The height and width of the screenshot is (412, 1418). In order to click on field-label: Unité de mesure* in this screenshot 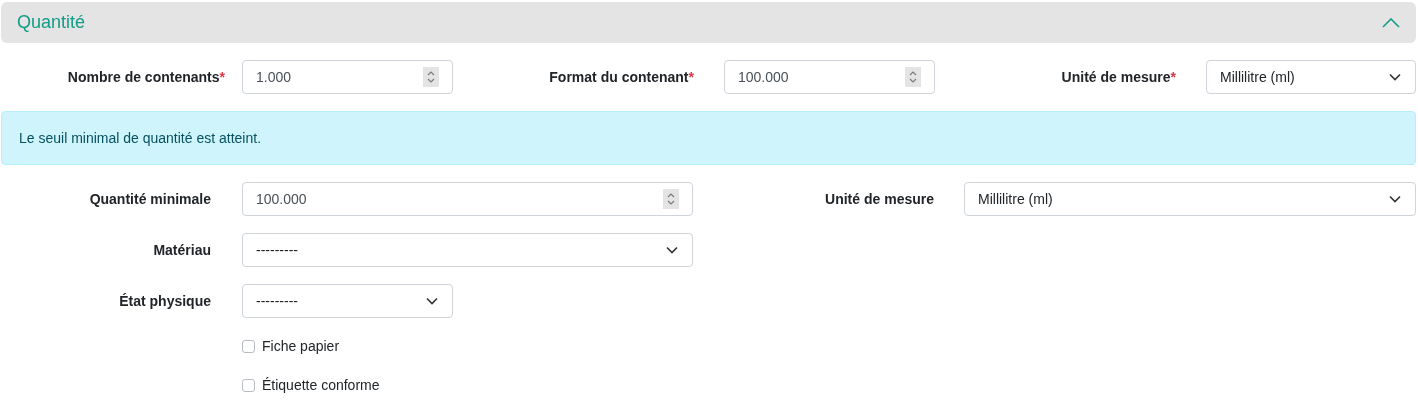, I will do `click(1118, 77)`.